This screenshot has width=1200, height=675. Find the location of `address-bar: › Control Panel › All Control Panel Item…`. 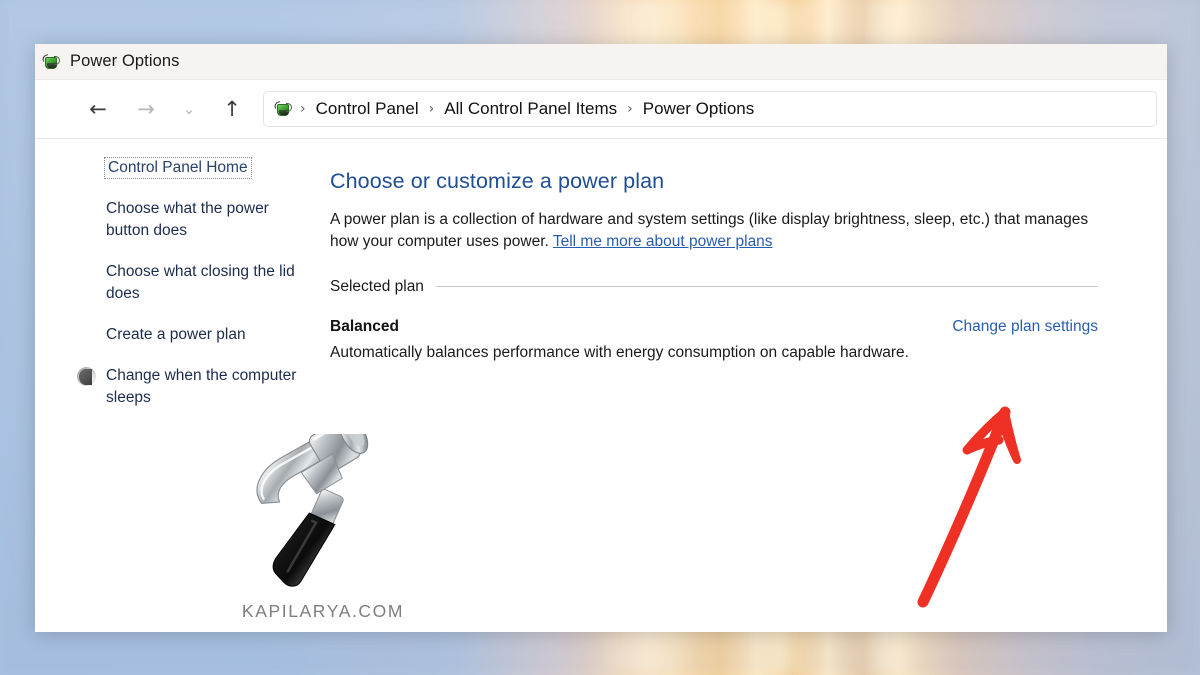

address-bar: › Control Panel › All Control Panel Item… is located at coordinates (710, 109).